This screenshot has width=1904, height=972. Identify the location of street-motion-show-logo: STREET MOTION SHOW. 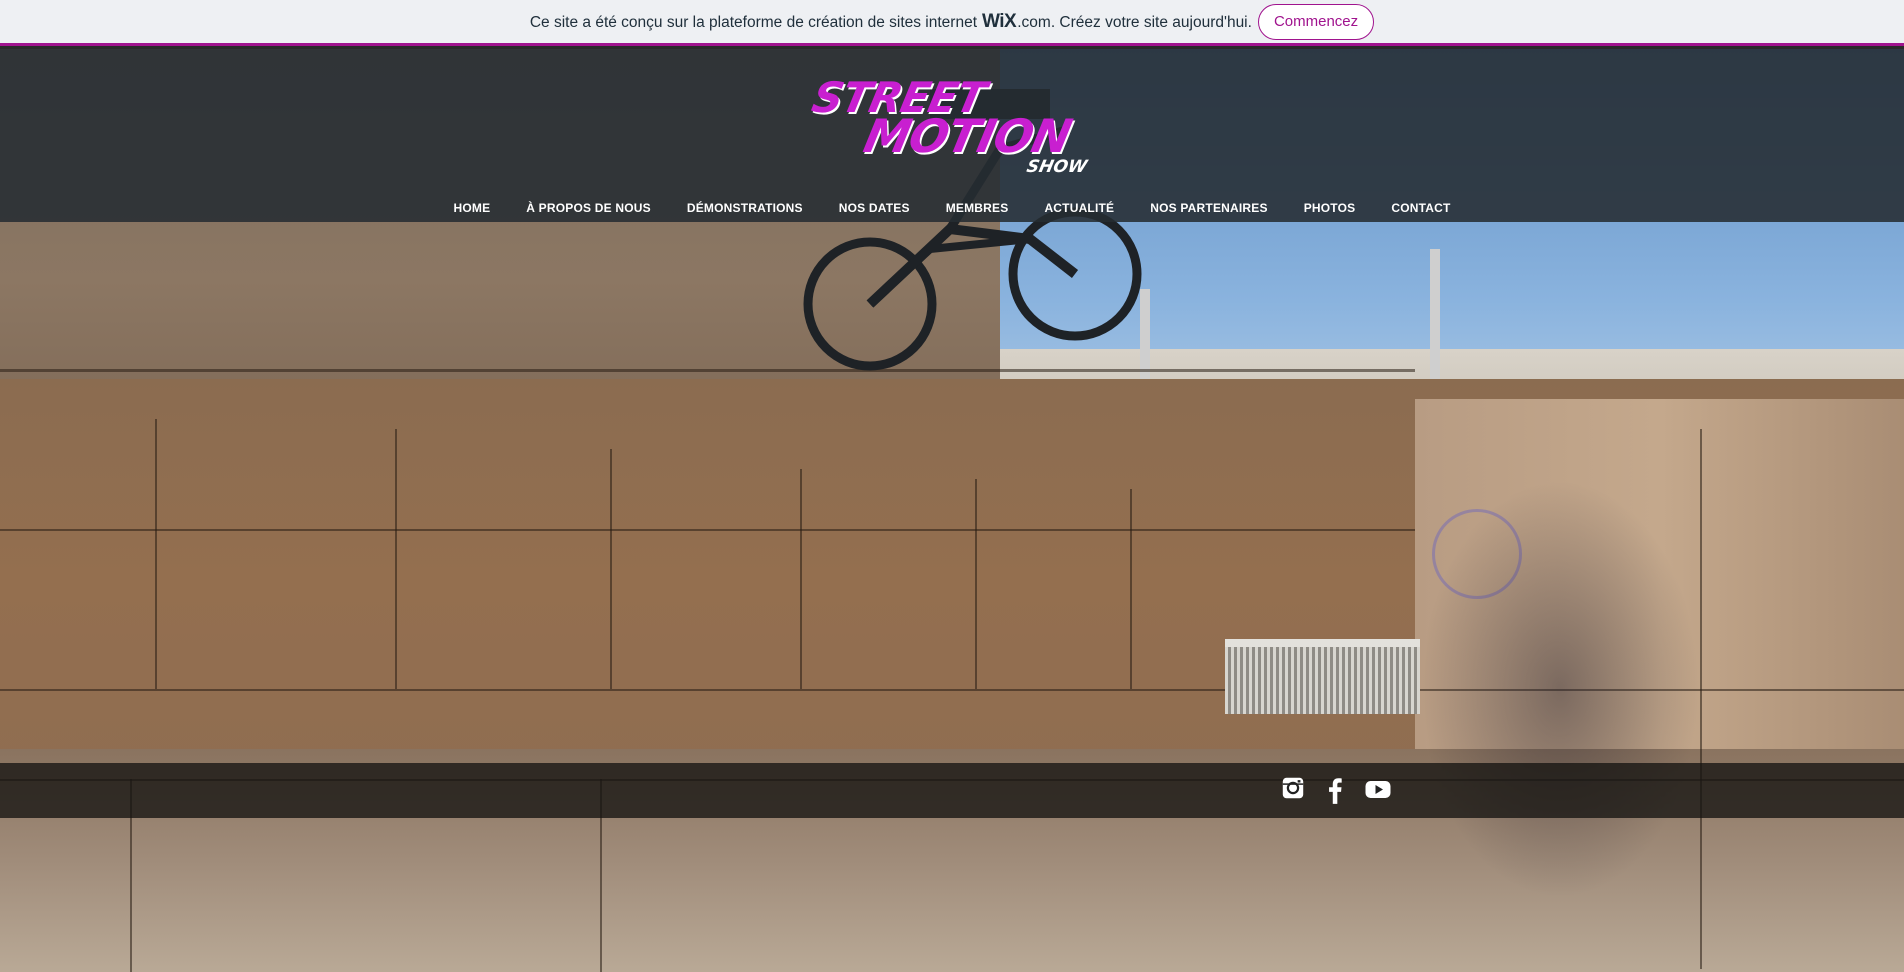
(965, 125).